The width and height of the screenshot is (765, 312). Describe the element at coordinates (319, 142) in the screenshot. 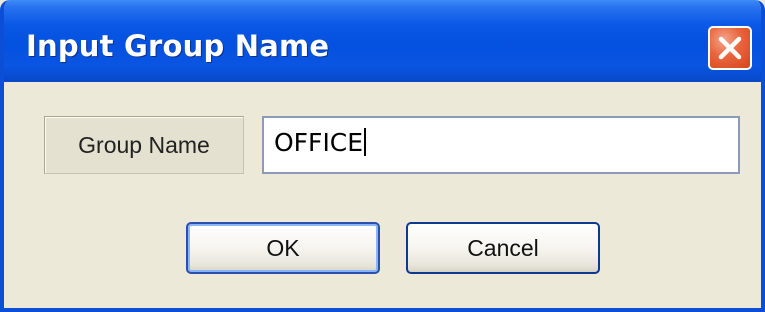

I see `group-name-input-value: OFFICE` at that location.